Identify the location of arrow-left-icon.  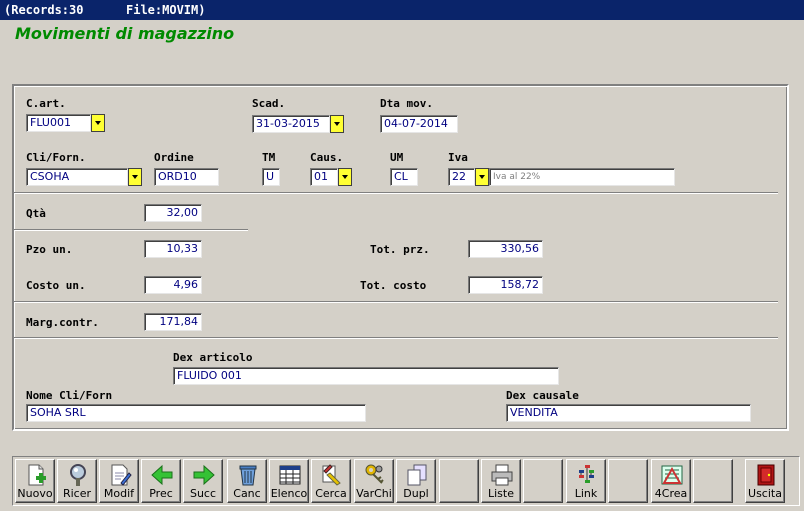
(162, 475).